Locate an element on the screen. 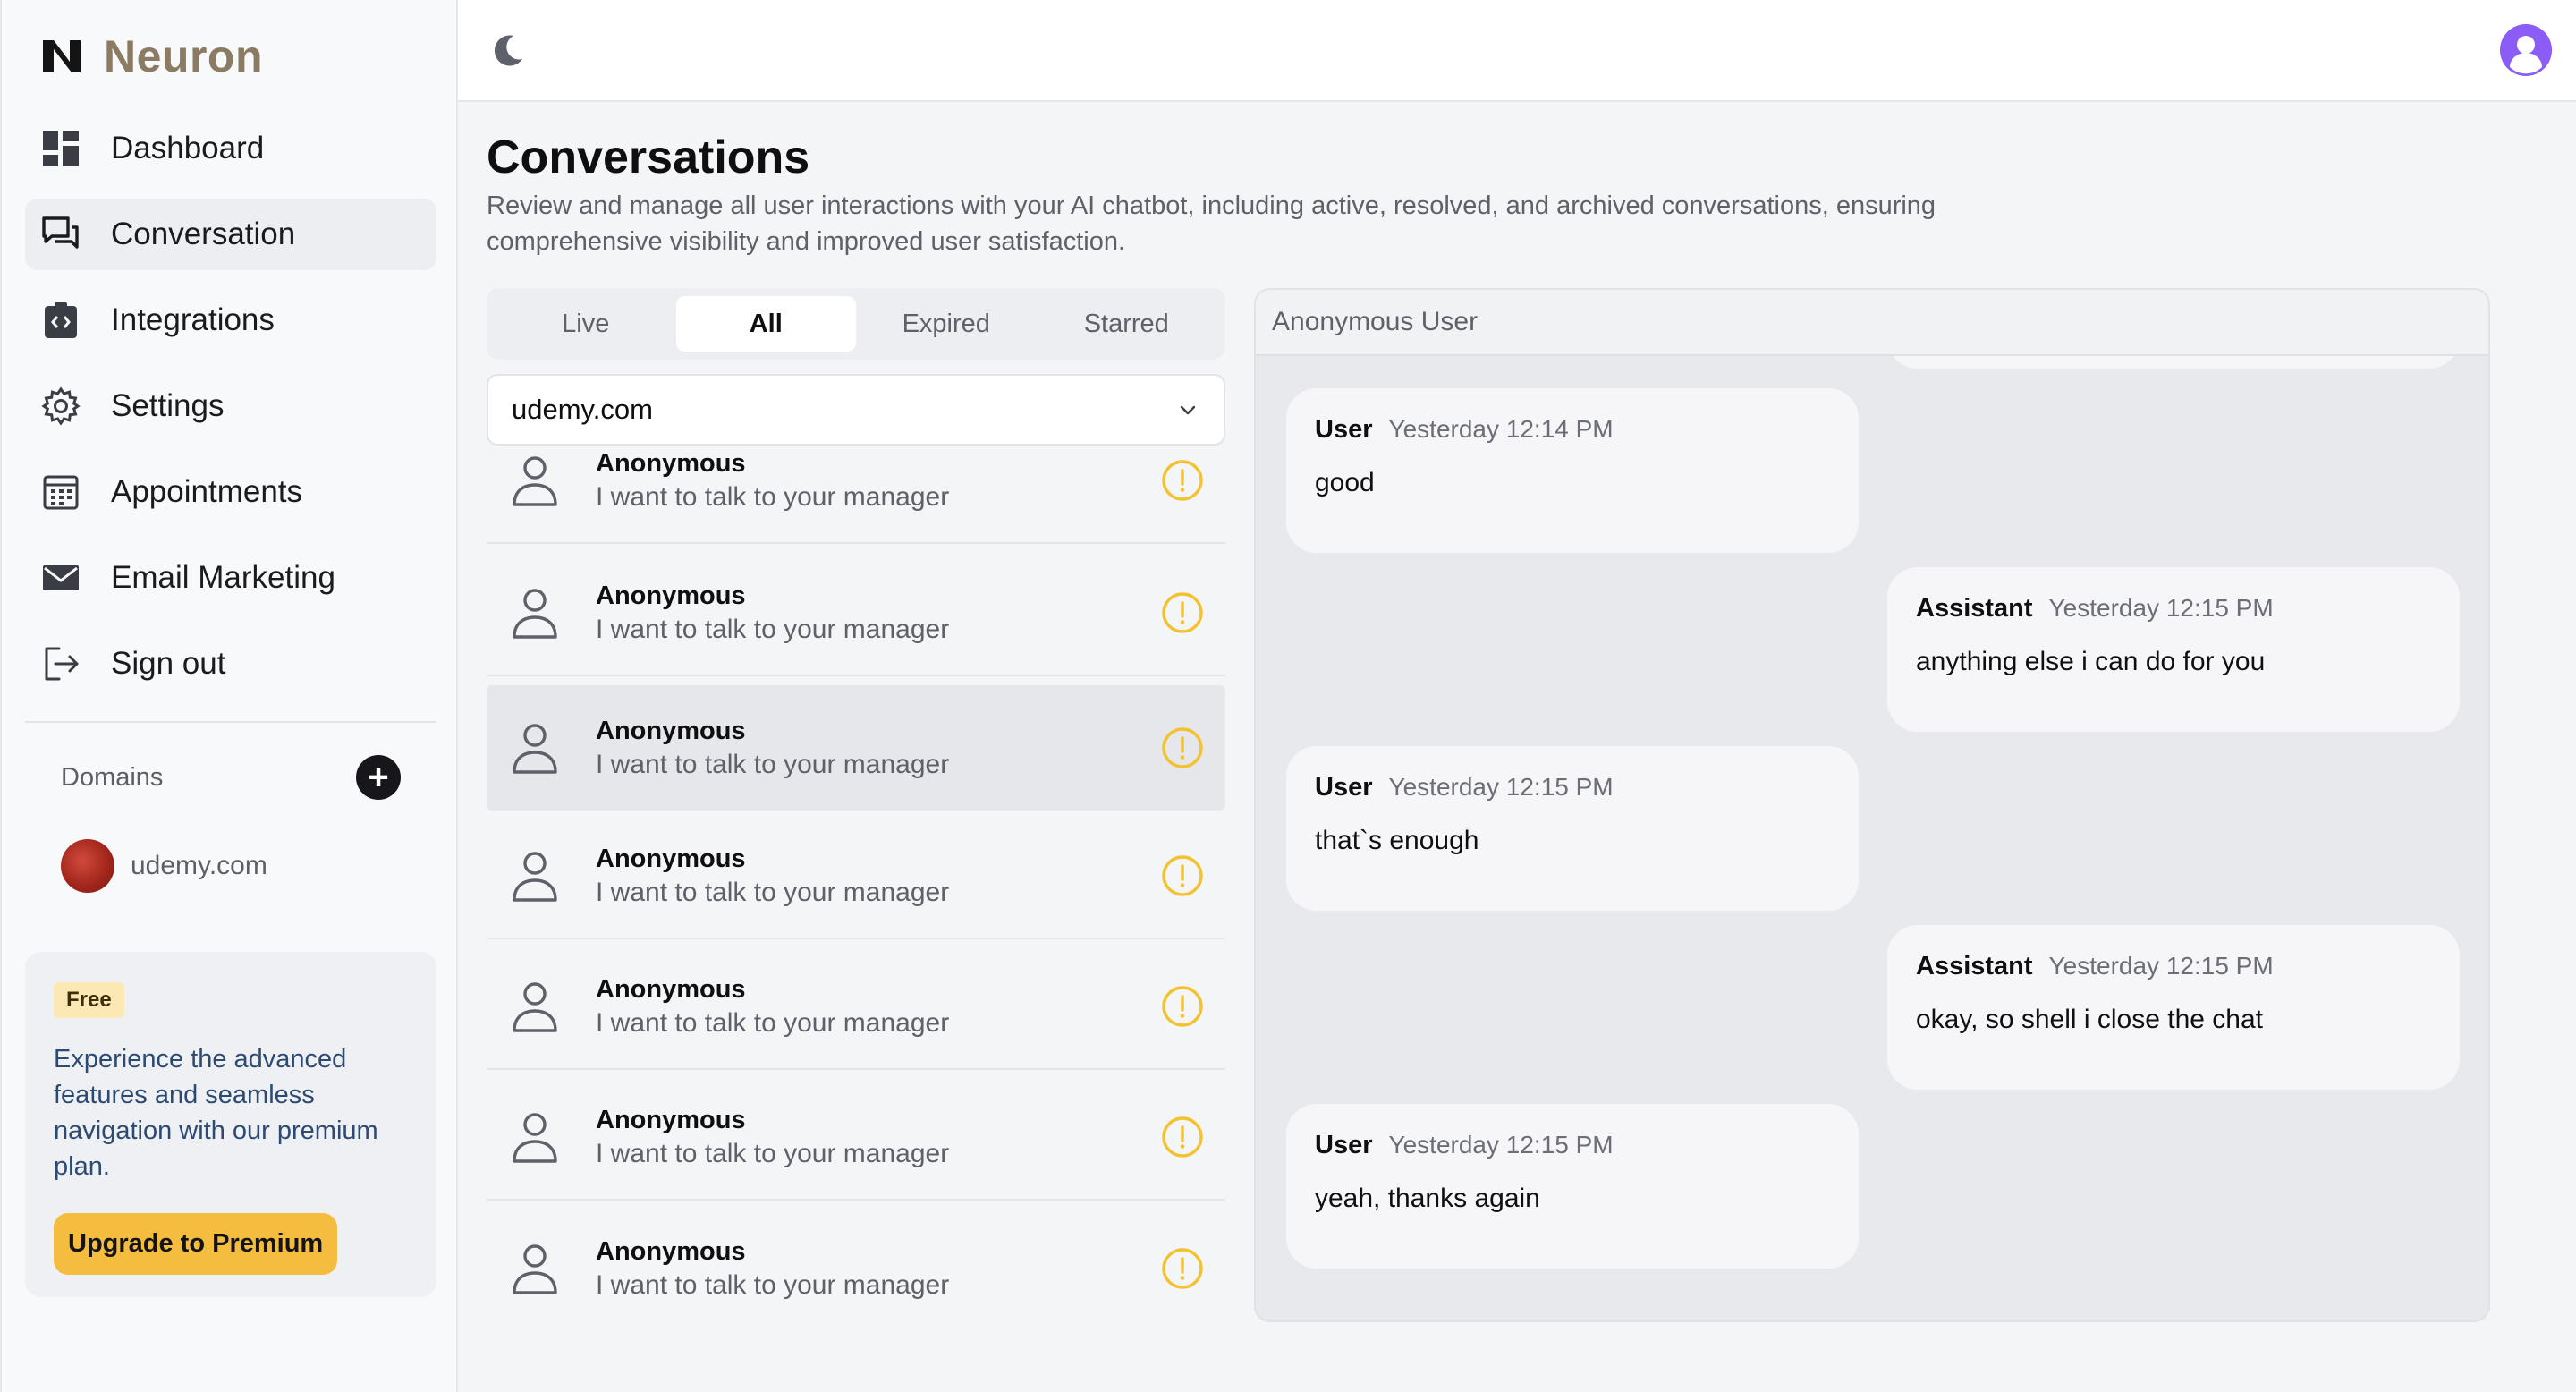 The height and width of the screenshot is (1392, 2576). tab-expired: Expired is located at coordinates (946, 324).